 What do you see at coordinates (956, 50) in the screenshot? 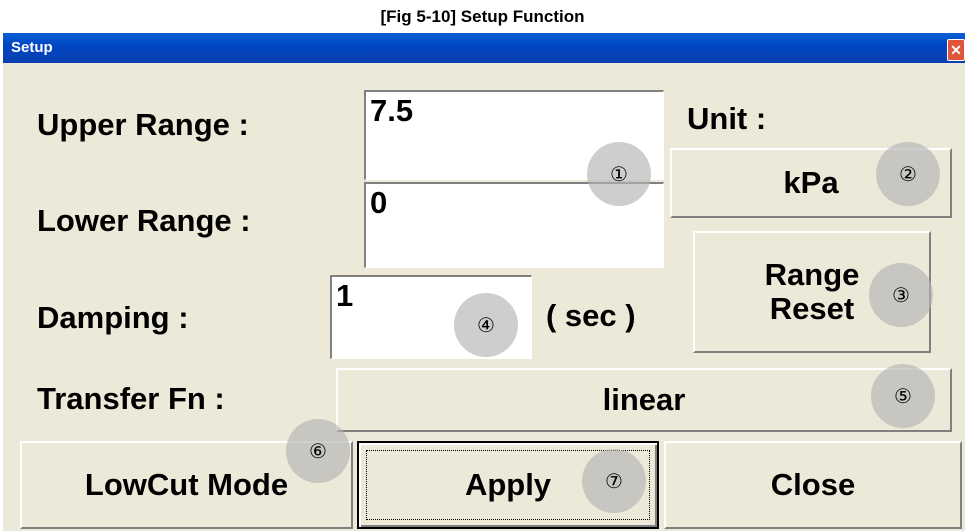
I see `close-window-button: ✕` at bounding box center [956, 50].